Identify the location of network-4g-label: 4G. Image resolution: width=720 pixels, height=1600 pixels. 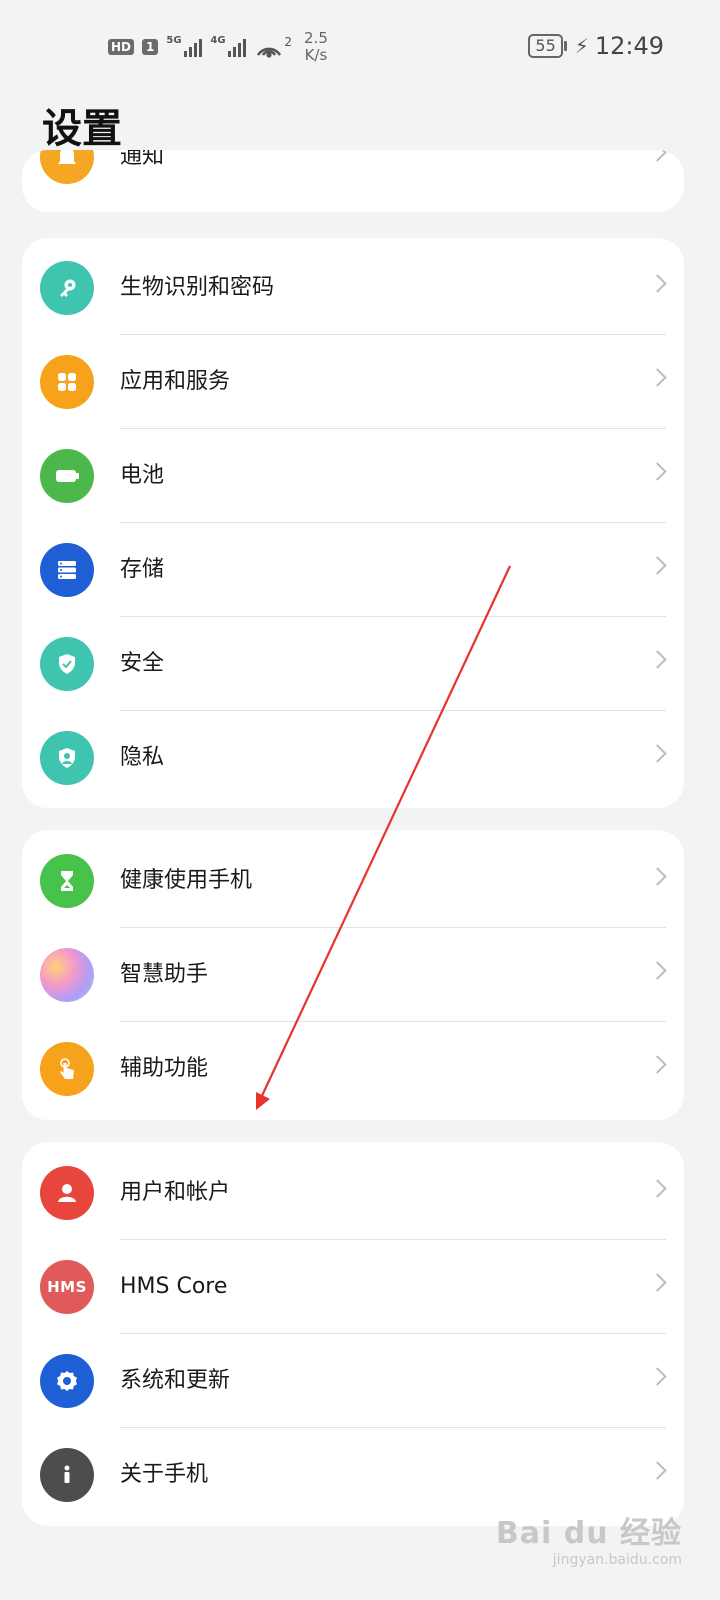
(218, 40).